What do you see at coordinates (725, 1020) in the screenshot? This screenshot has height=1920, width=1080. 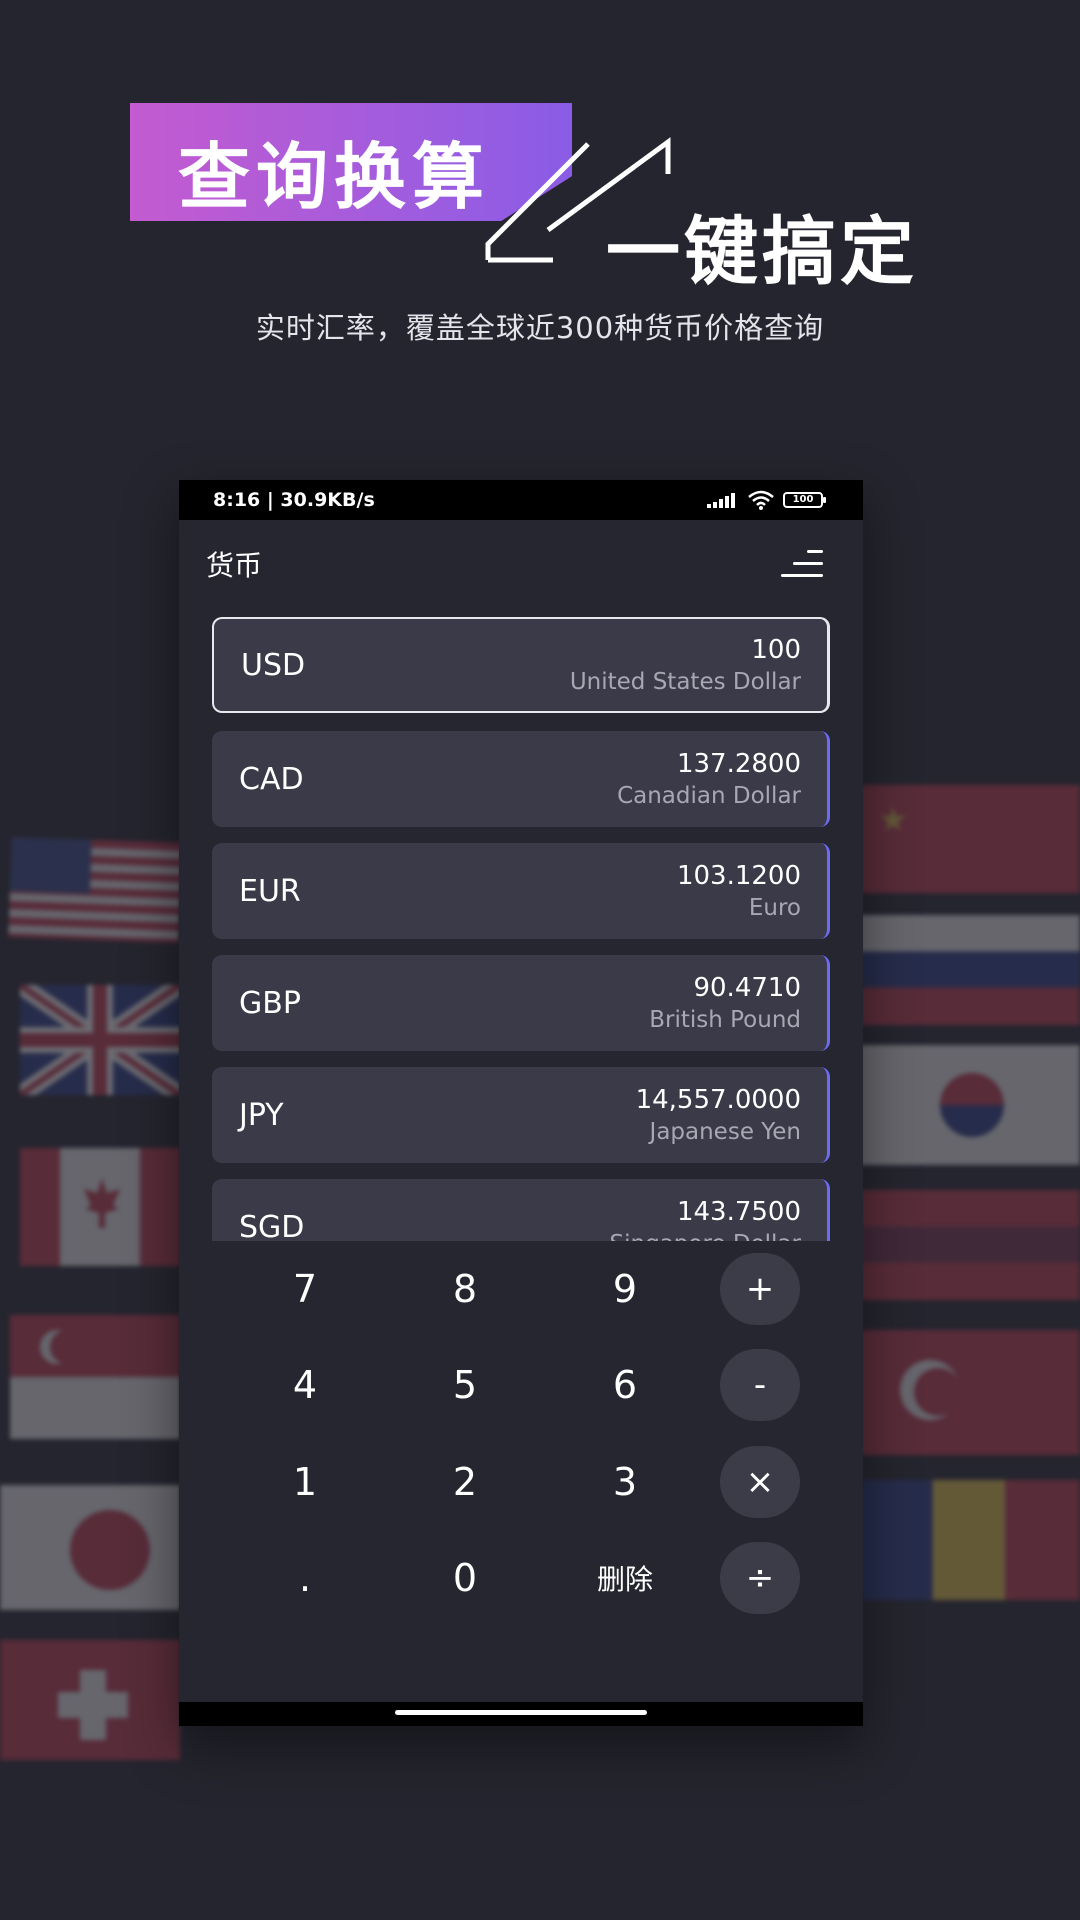 I see `currency-name: British Pound` at bounding box center [725, 1020].